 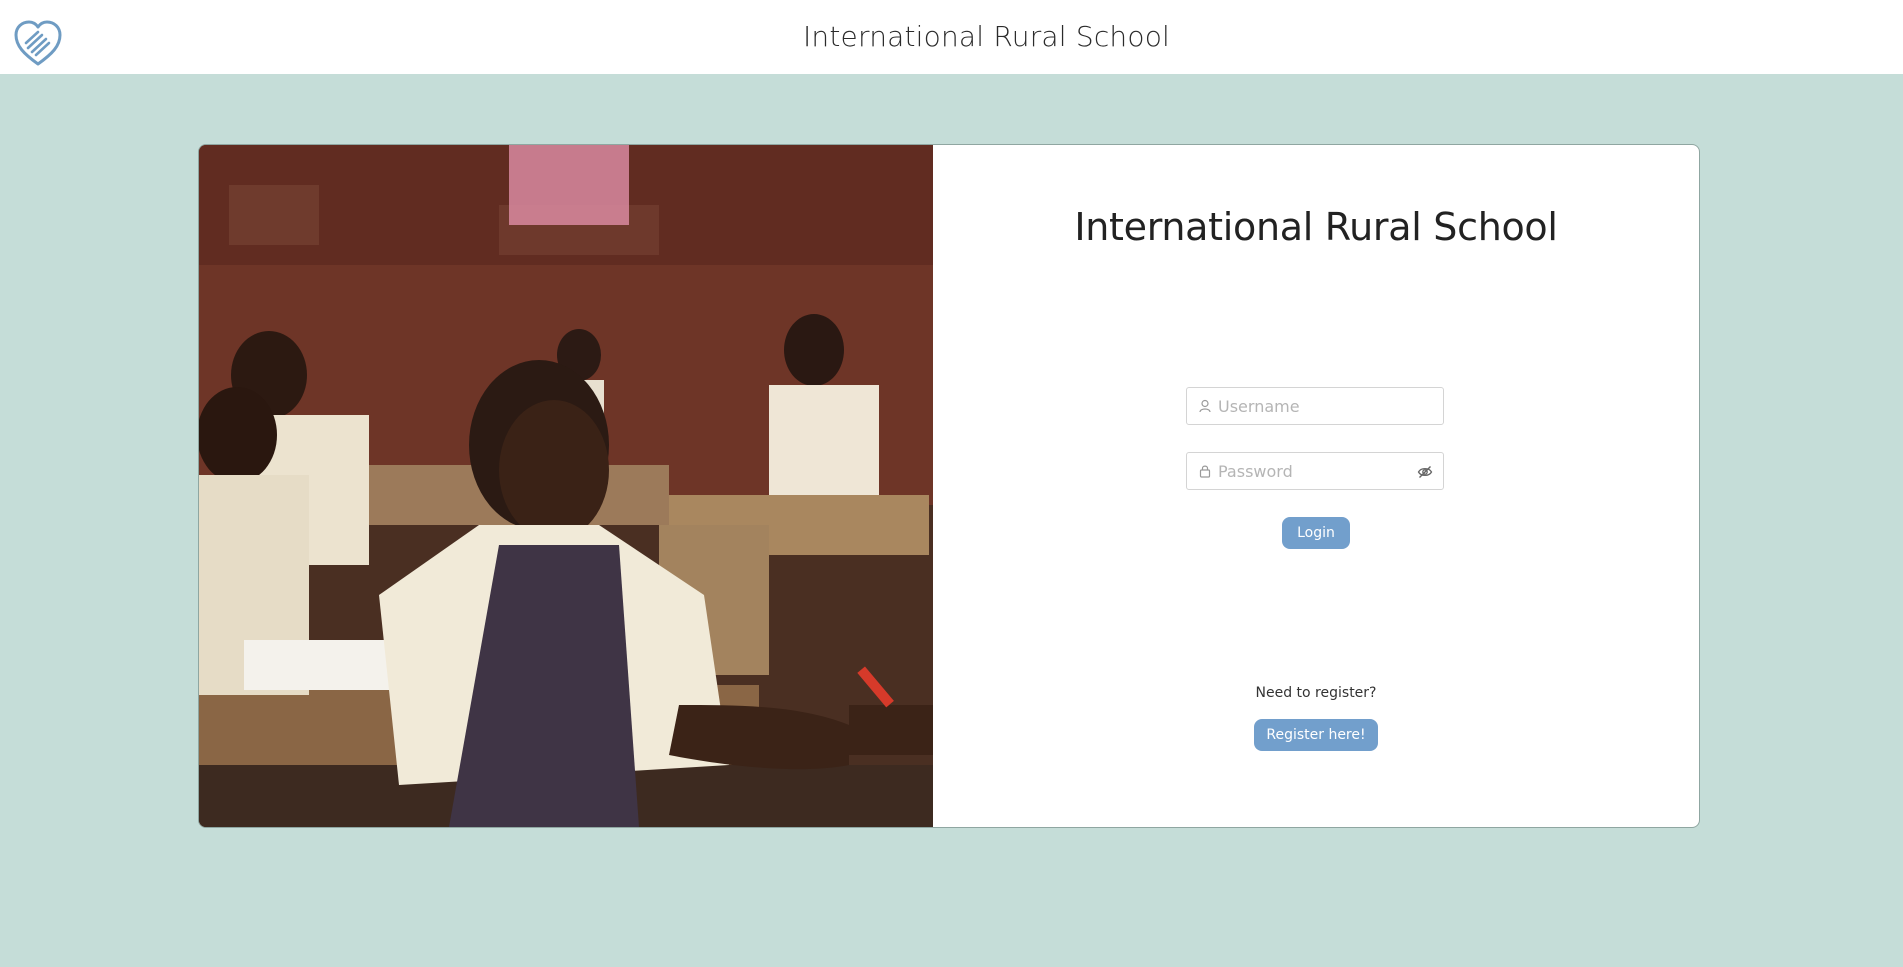 What do you see at coordinates (1316, 227) in the screenshot?
I see `login-title: International Rural School` at bounding box center [1316, 227].